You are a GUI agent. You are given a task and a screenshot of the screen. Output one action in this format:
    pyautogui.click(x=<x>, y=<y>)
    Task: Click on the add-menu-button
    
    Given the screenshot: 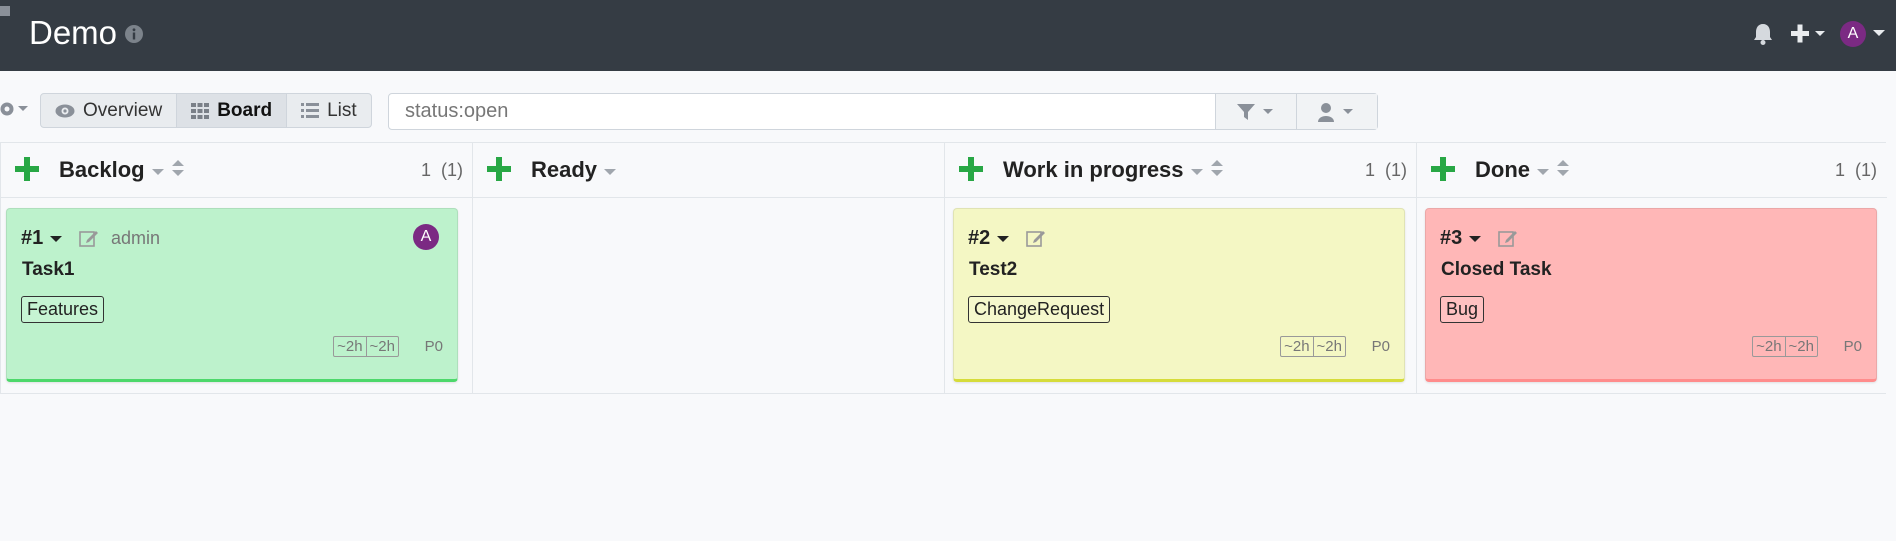 What is the action you would take?
    pyautogui.click(x=1811, y=34)
    